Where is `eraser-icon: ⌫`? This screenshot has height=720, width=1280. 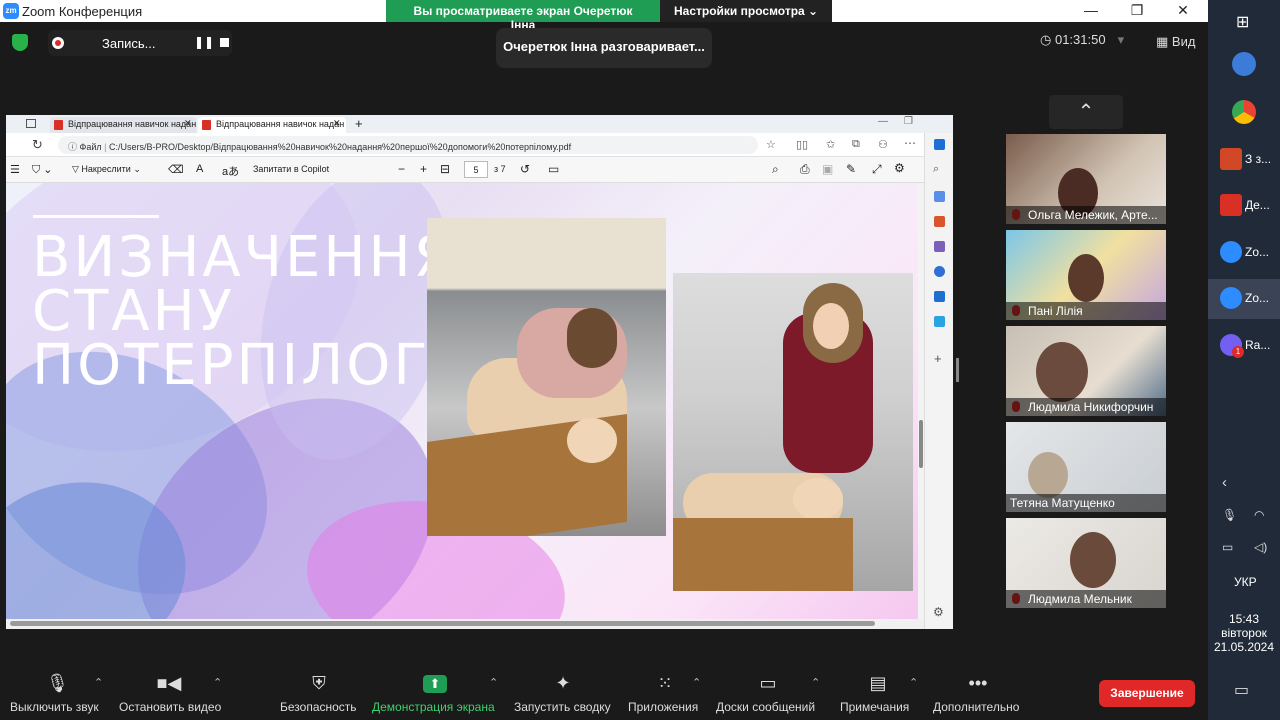 eraser-icon: ⌫ is located at coordinates (176, 169).